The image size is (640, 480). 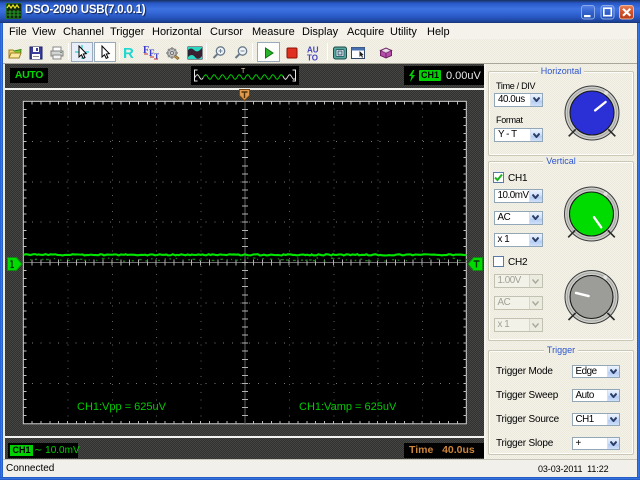 What do you see at coordinates (122, 407) in the screenshot?
I see `svg-text: CH1:Vpp = 625uV` at bounding box center [122, 407].